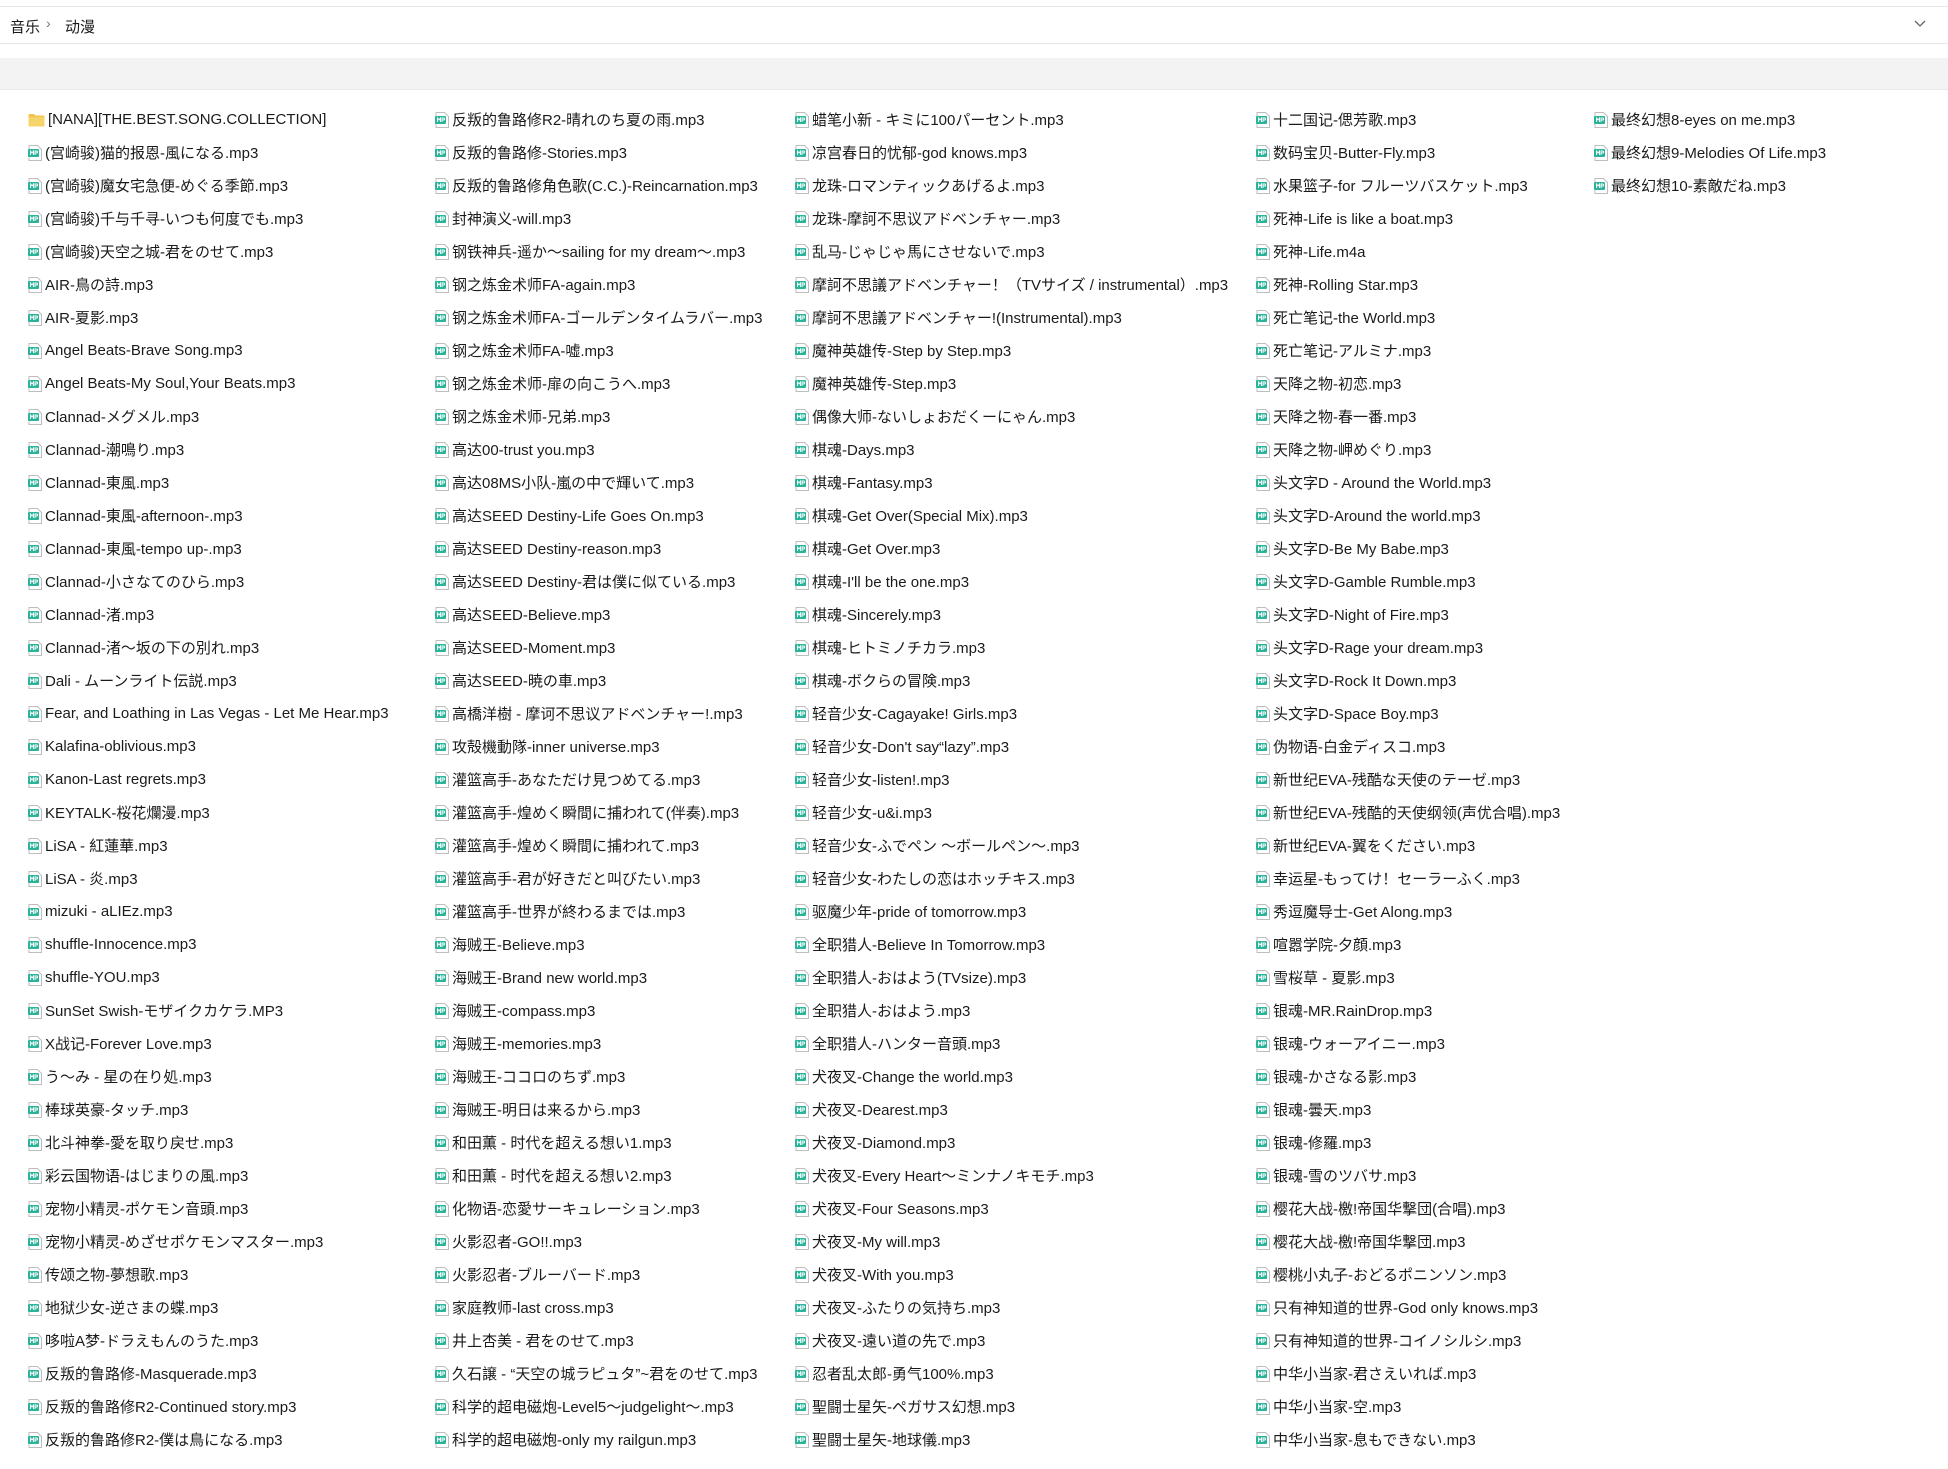  Describe the element at coordinates (598, 185) in the screenshot. I see `file-item: 反叛的鲁路修角色歌(C.C.)-Reincarnation.mp3` at that location.